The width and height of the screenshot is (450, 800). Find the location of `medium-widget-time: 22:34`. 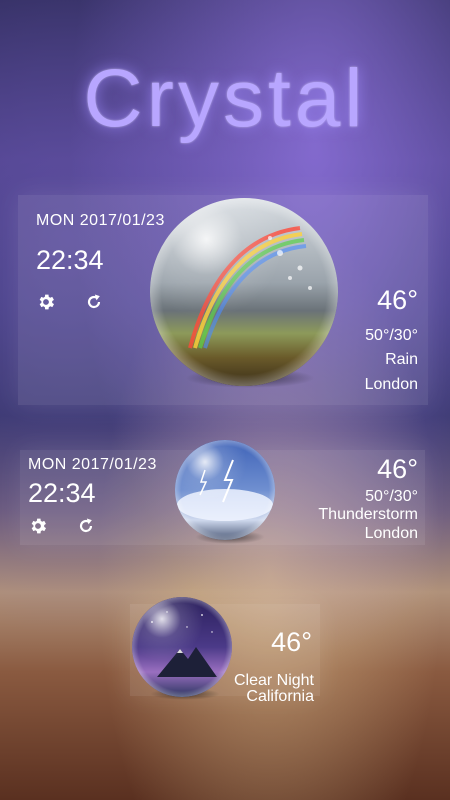

medium-widget-time: 22:34 is located at coordinates (62, 493).